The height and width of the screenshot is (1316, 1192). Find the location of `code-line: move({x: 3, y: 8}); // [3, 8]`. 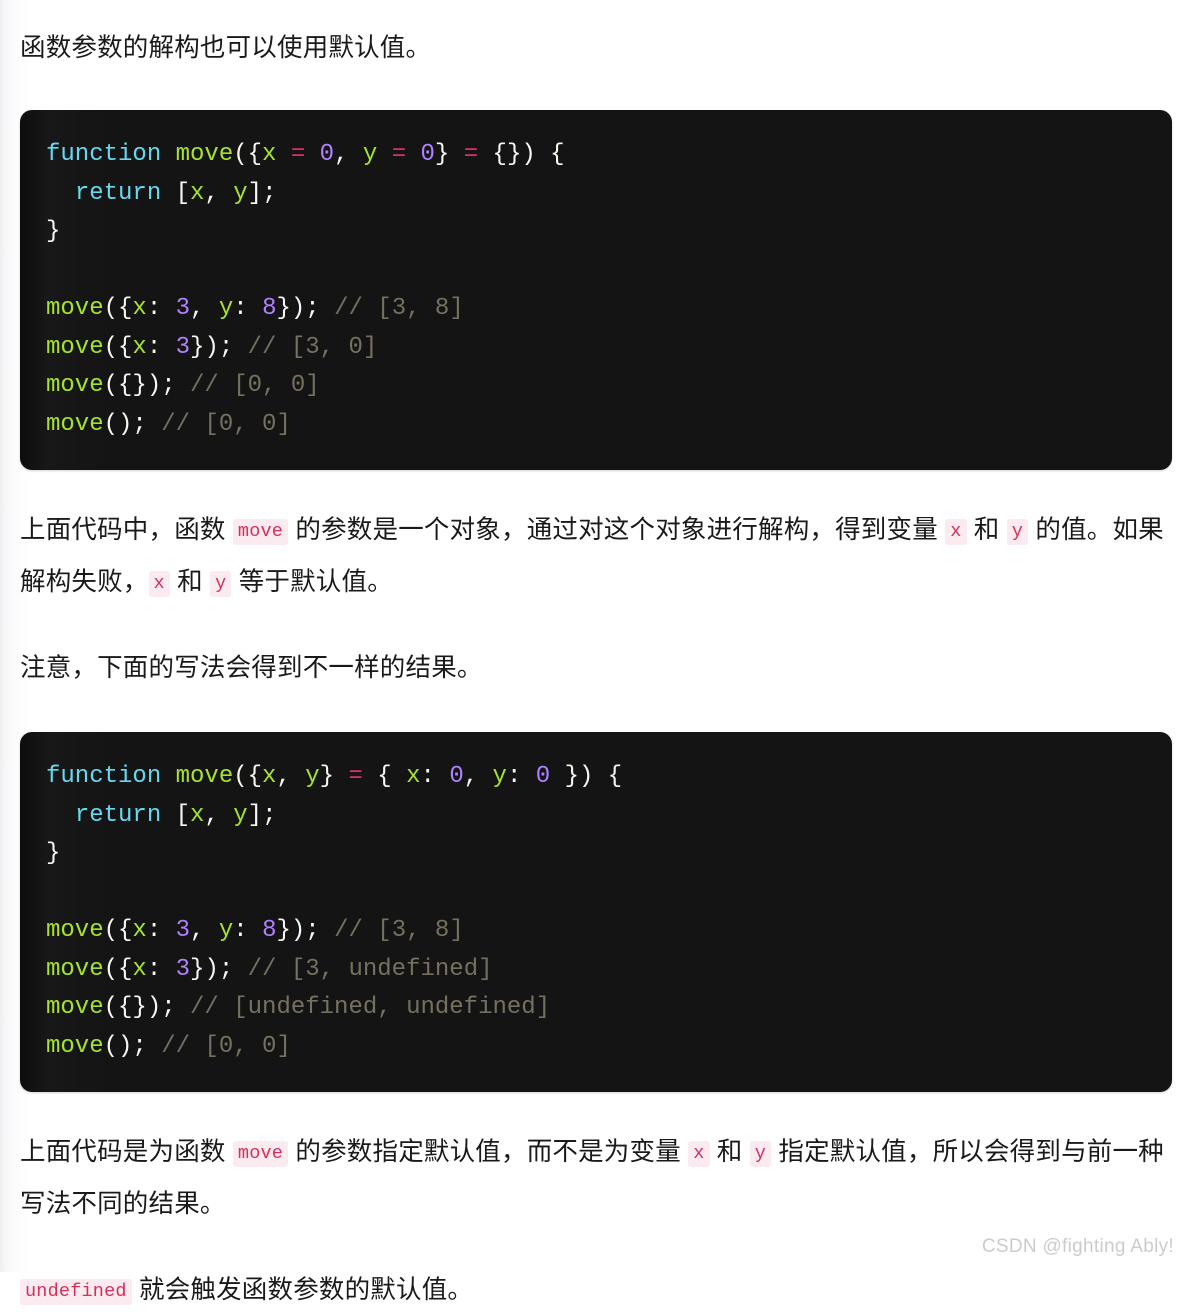

code-line: move({x: 3, y: 8}); // [3, 8] is located at coordinates (596, 309).